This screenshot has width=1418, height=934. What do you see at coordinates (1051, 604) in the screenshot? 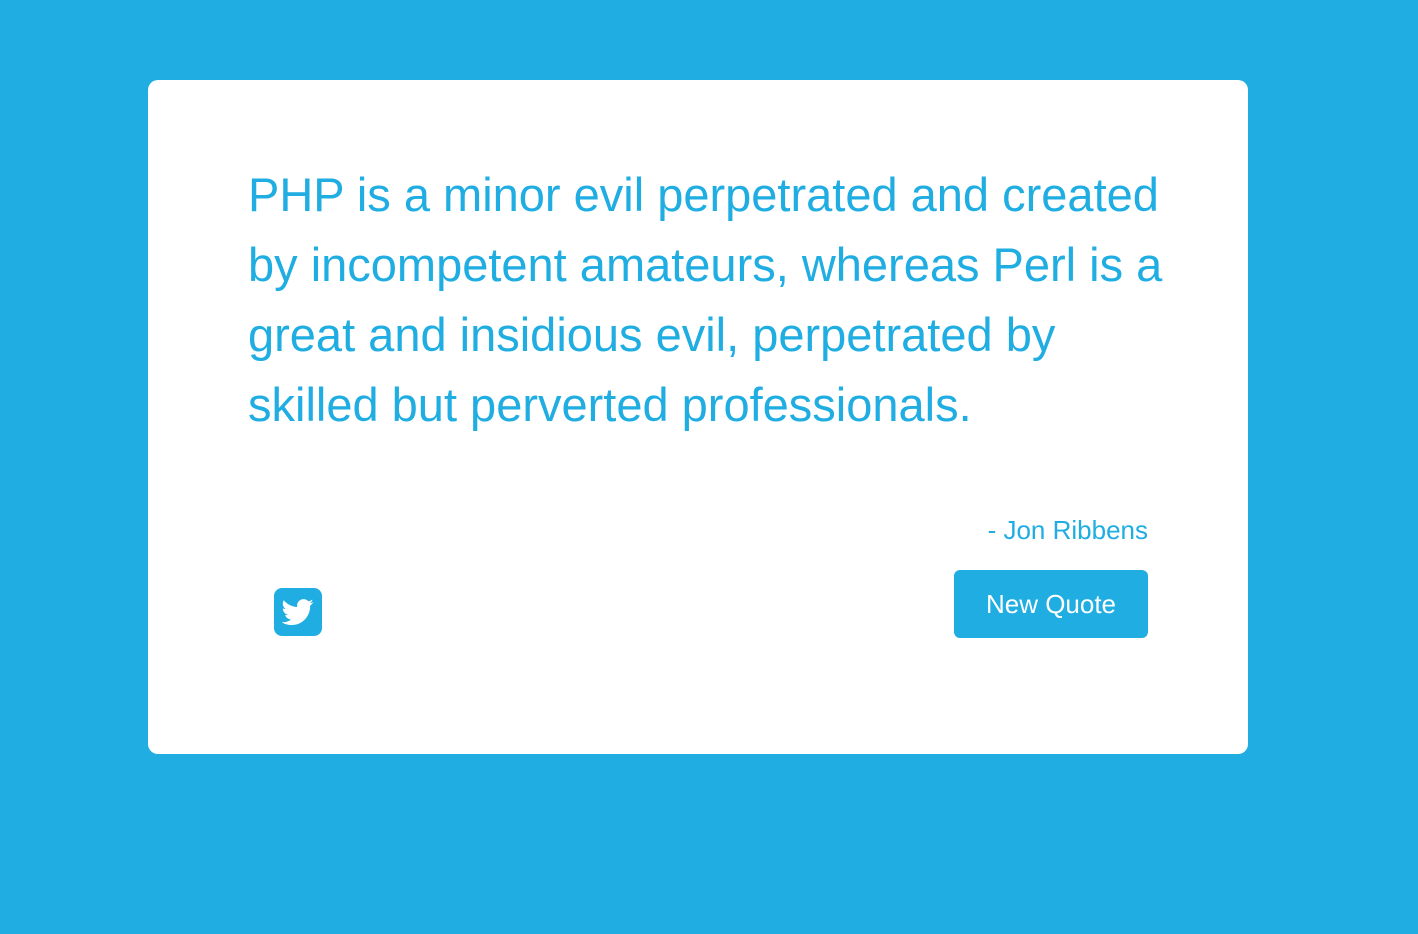
I see `new-quote-button: New Quote` at bounding box center [1051, 604].